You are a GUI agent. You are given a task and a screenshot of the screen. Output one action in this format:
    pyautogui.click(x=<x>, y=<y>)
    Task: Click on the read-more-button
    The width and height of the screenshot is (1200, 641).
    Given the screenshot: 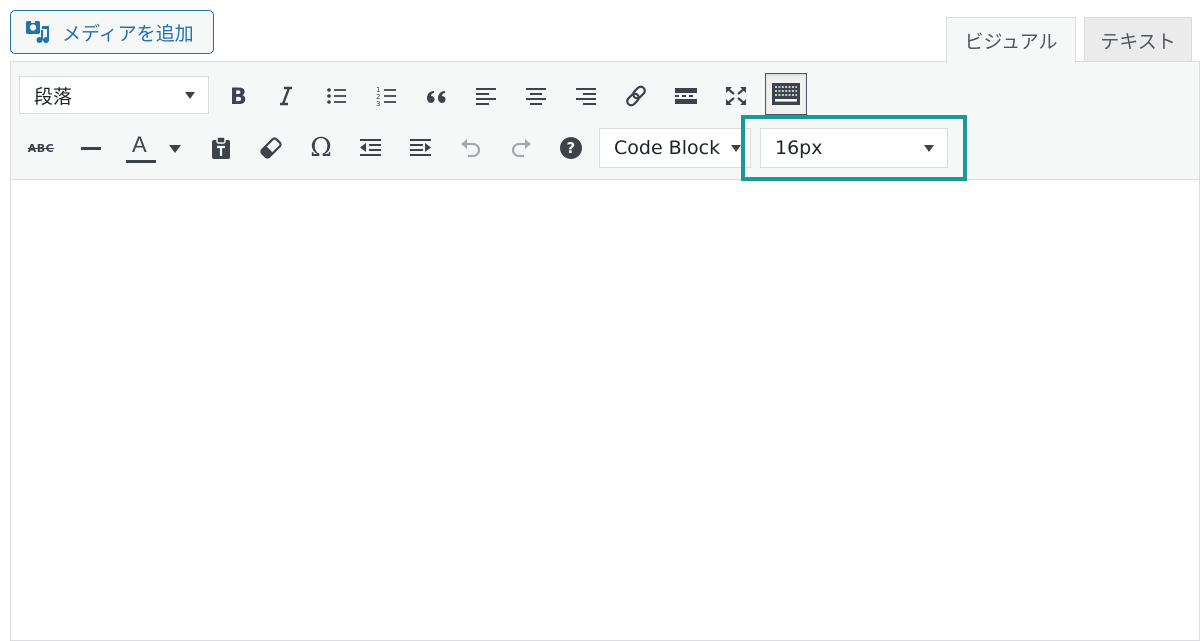 What is the action you would take?
    pyautogui.click(x=686, y=96)
    